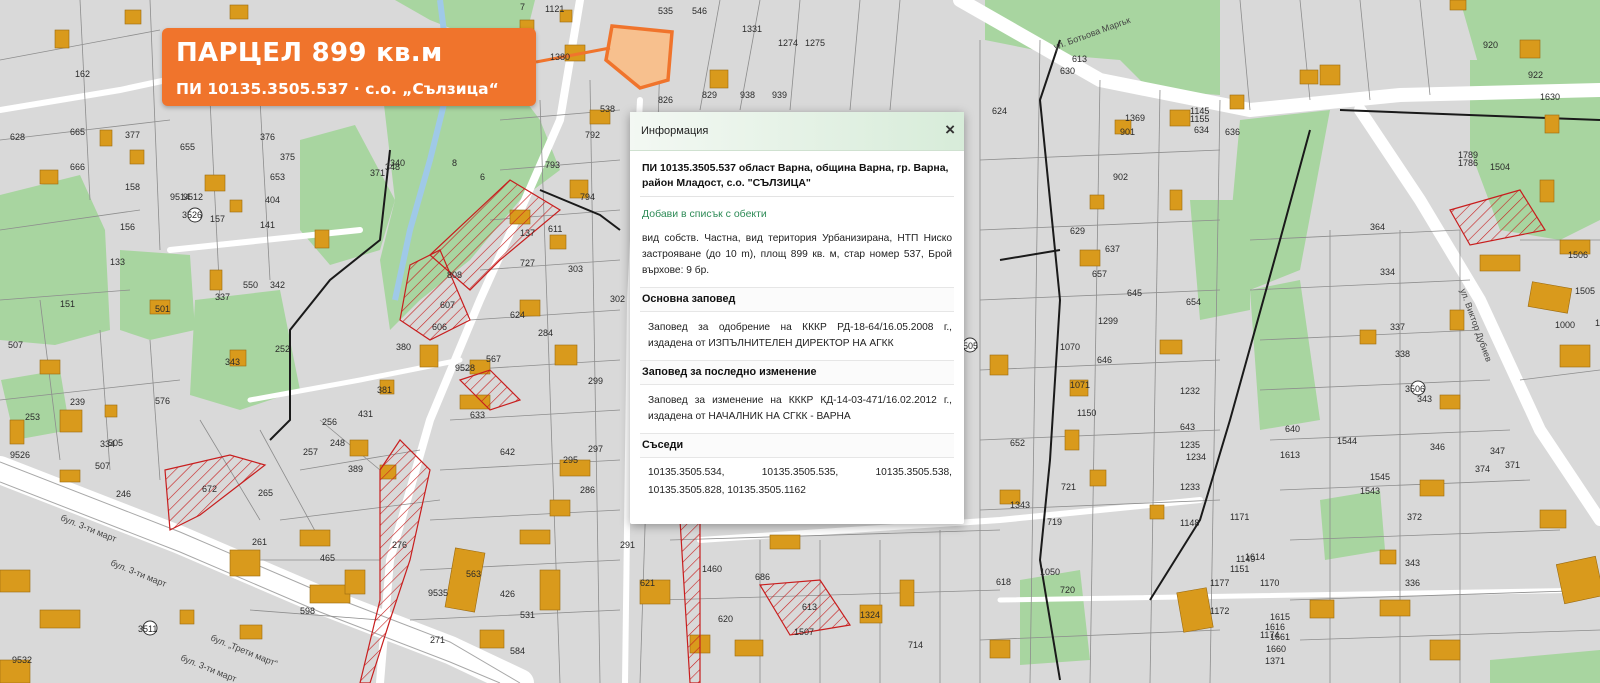  I want to click on parcel-number-label: 239, so click(77, 402).